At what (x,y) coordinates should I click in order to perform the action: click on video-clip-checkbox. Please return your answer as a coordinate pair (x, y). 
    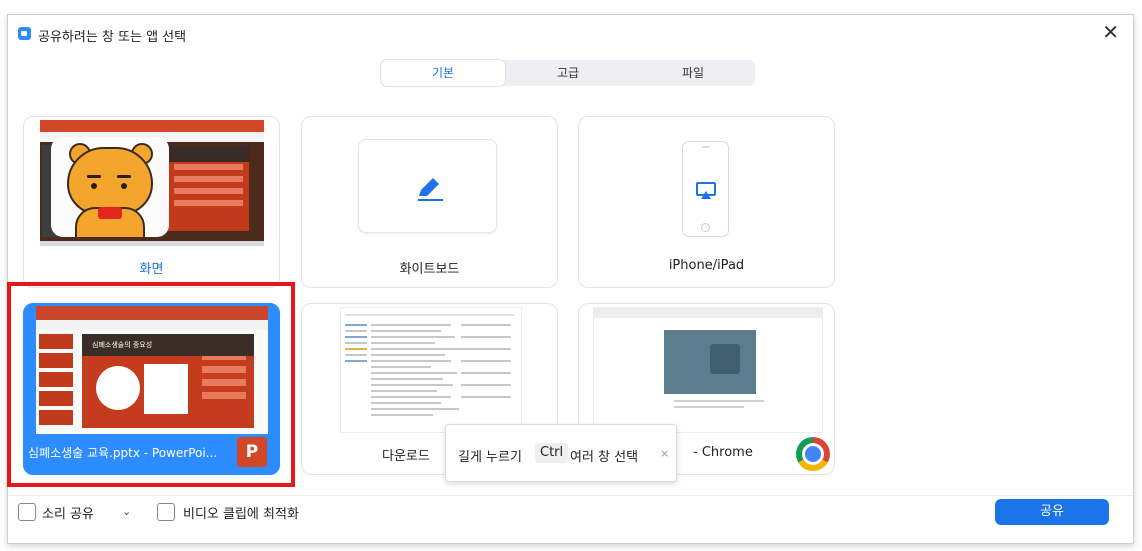
    Looking at the image, I should click on (166, 512).